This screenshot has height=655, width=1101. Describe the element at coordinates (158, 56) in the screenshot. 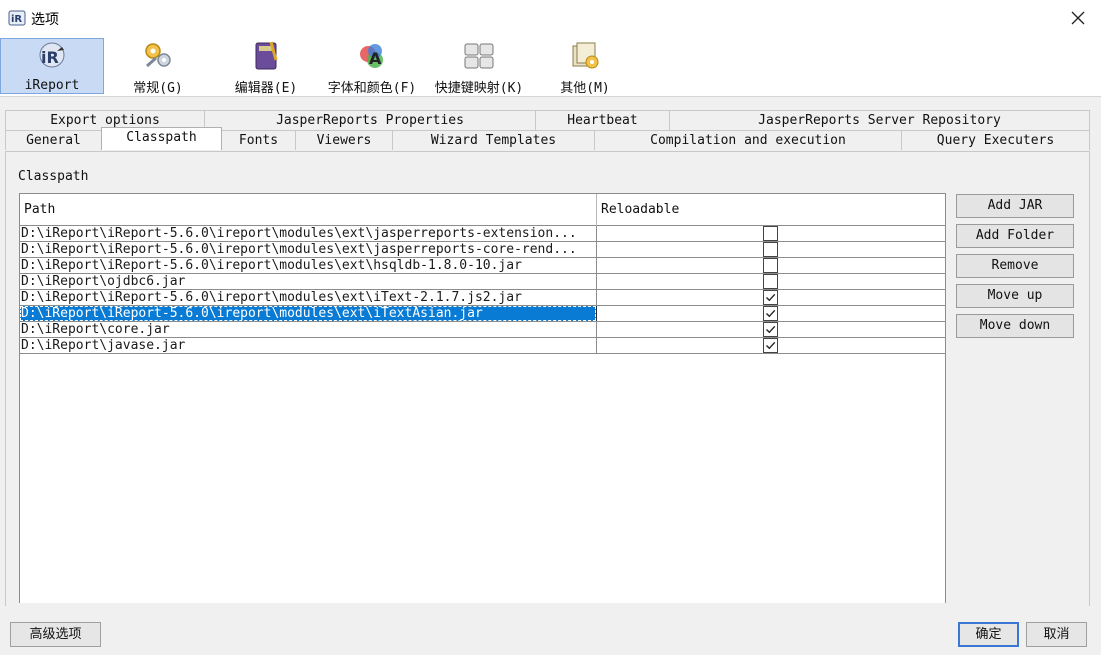

I see `gears-icon` at that location.